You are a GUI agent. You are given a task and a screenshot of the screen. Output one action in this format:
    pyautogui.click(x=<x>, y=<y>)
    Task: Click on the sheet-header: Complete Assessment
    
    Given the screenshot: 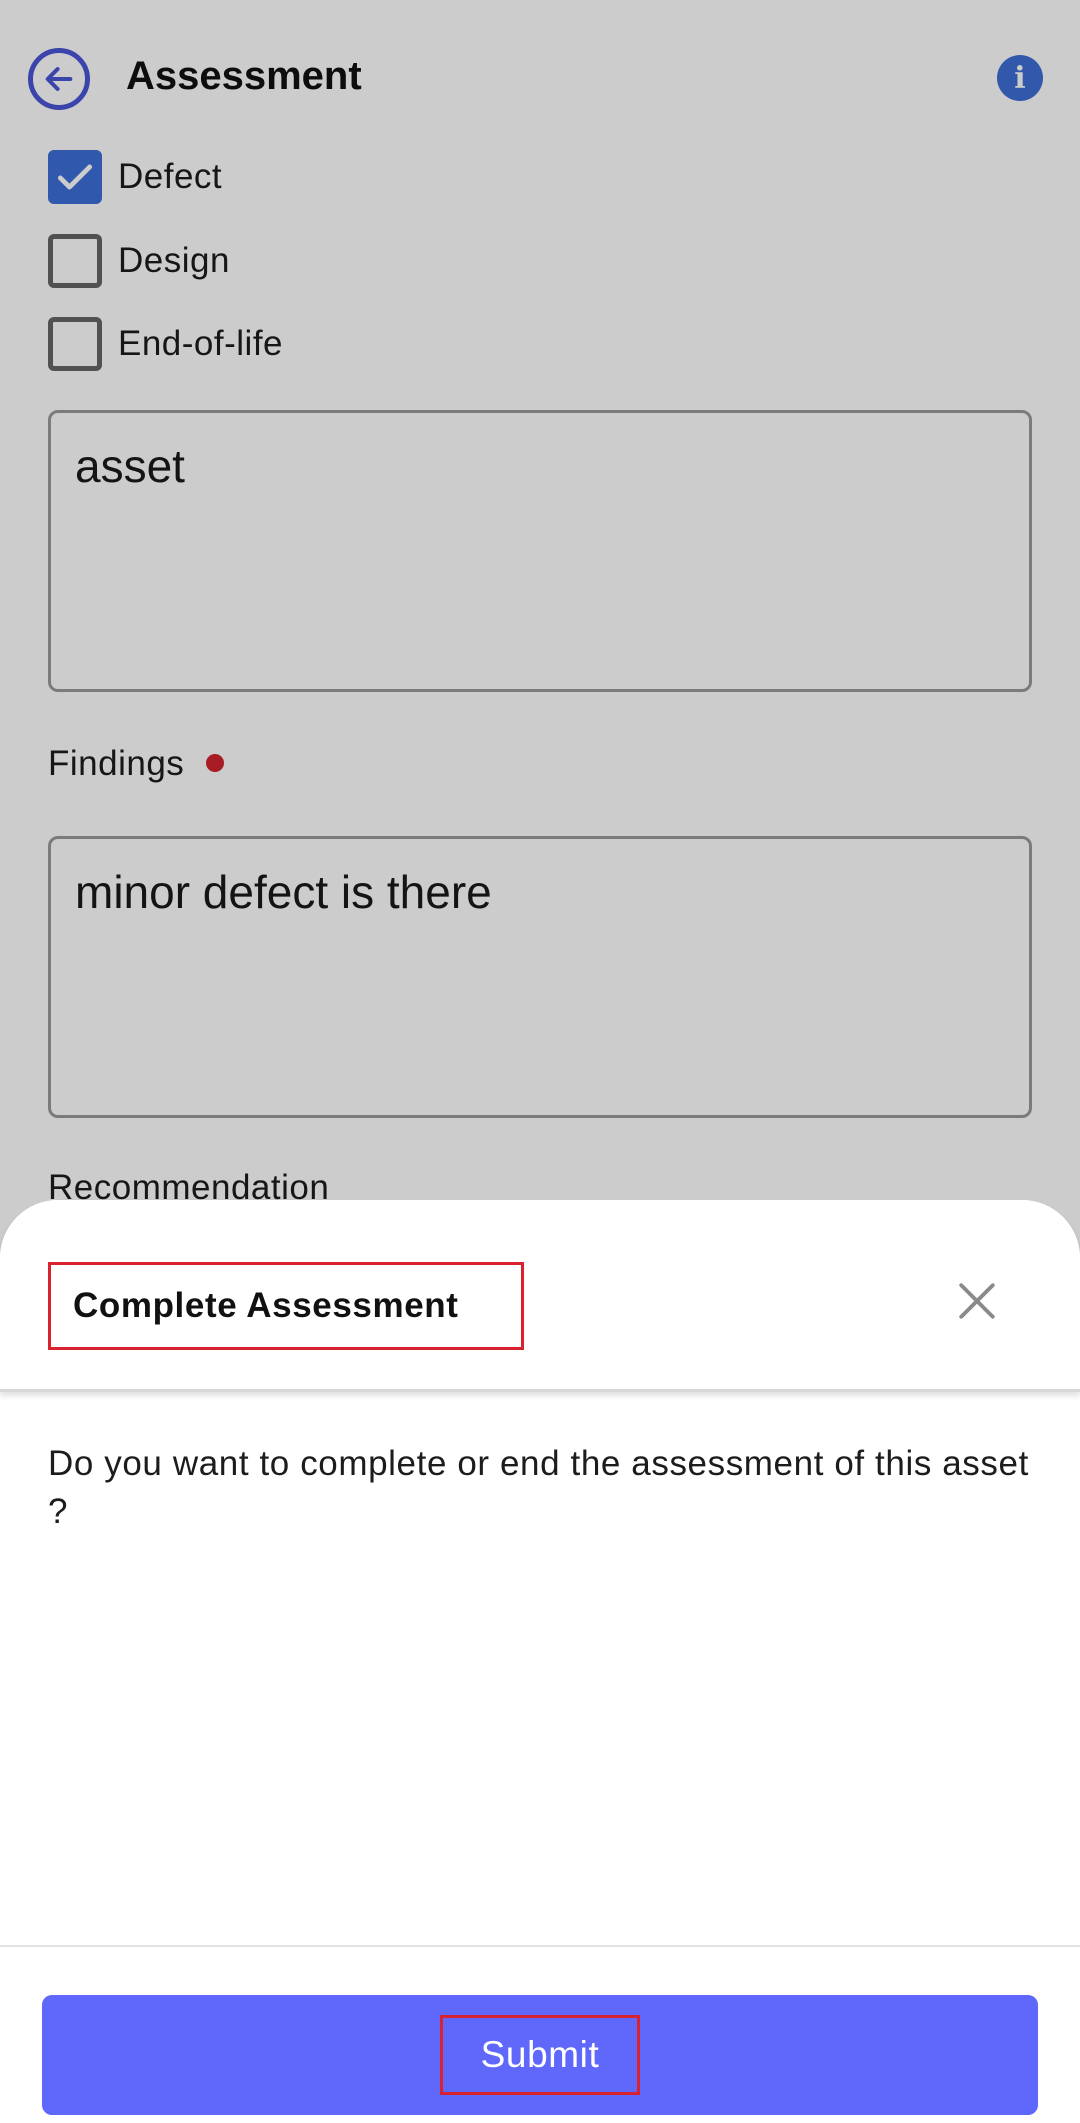 What is the action you would take?
    pyautogui.click(x=540, y=1296)
    